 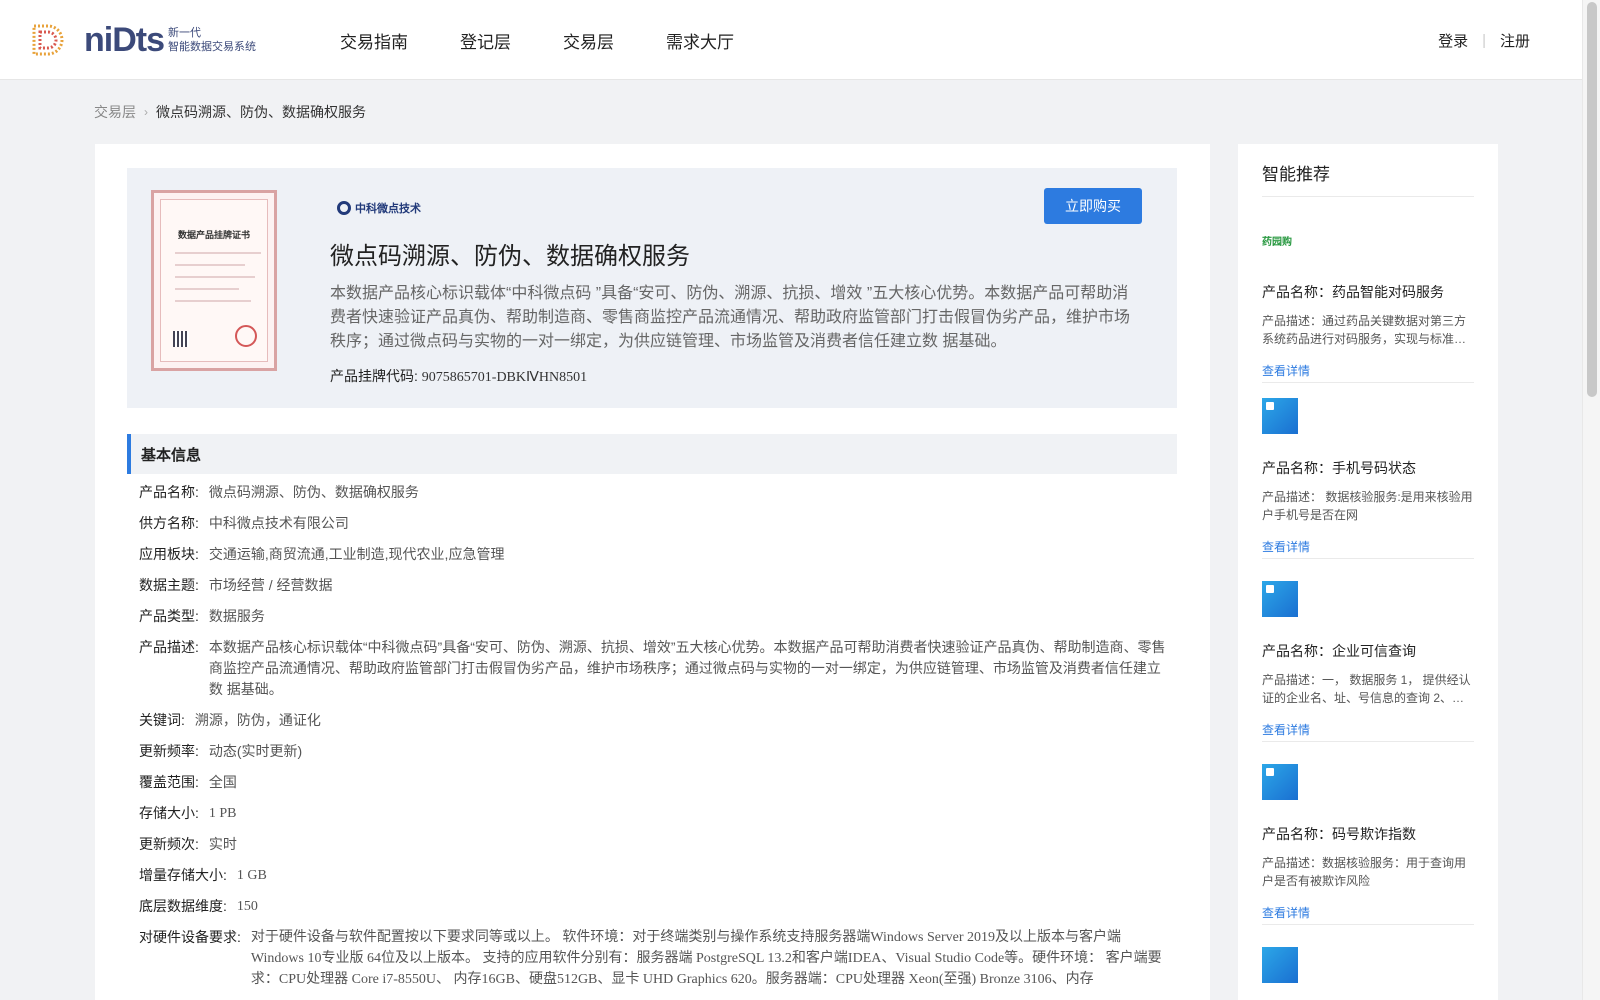 What do you see at coordinates (374, 376) in the screenshot?
I see `listing-code-label: 产品挂牌代码:` at bounding box center [374, 376].